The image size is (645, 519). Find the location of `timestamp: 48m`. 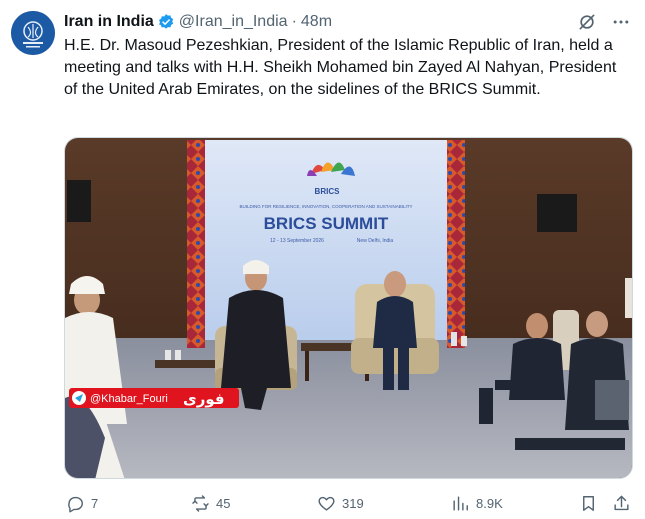

timestamp: 48m is located at coordinates (316, 22).